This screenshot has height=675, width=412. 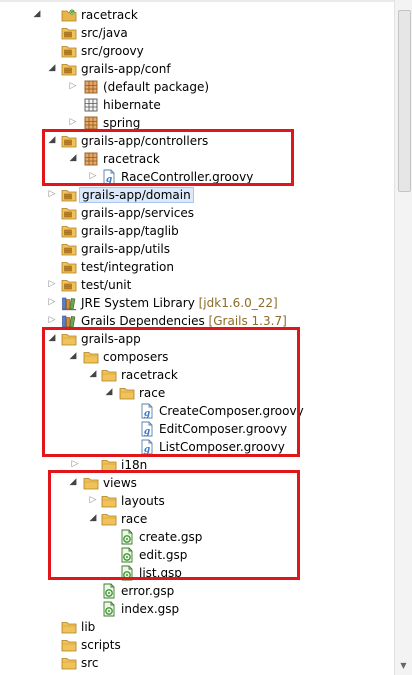 What do you see at coordinates (197, 69) in the screenshot?
I see `tree-item: ◢ grails-app/conf` at bounding box center [197, 69].